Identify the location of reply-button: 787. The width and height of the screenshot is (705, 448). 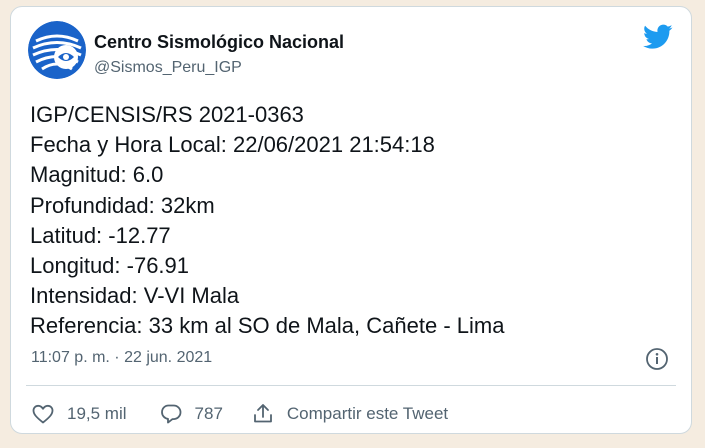
(191, 414).